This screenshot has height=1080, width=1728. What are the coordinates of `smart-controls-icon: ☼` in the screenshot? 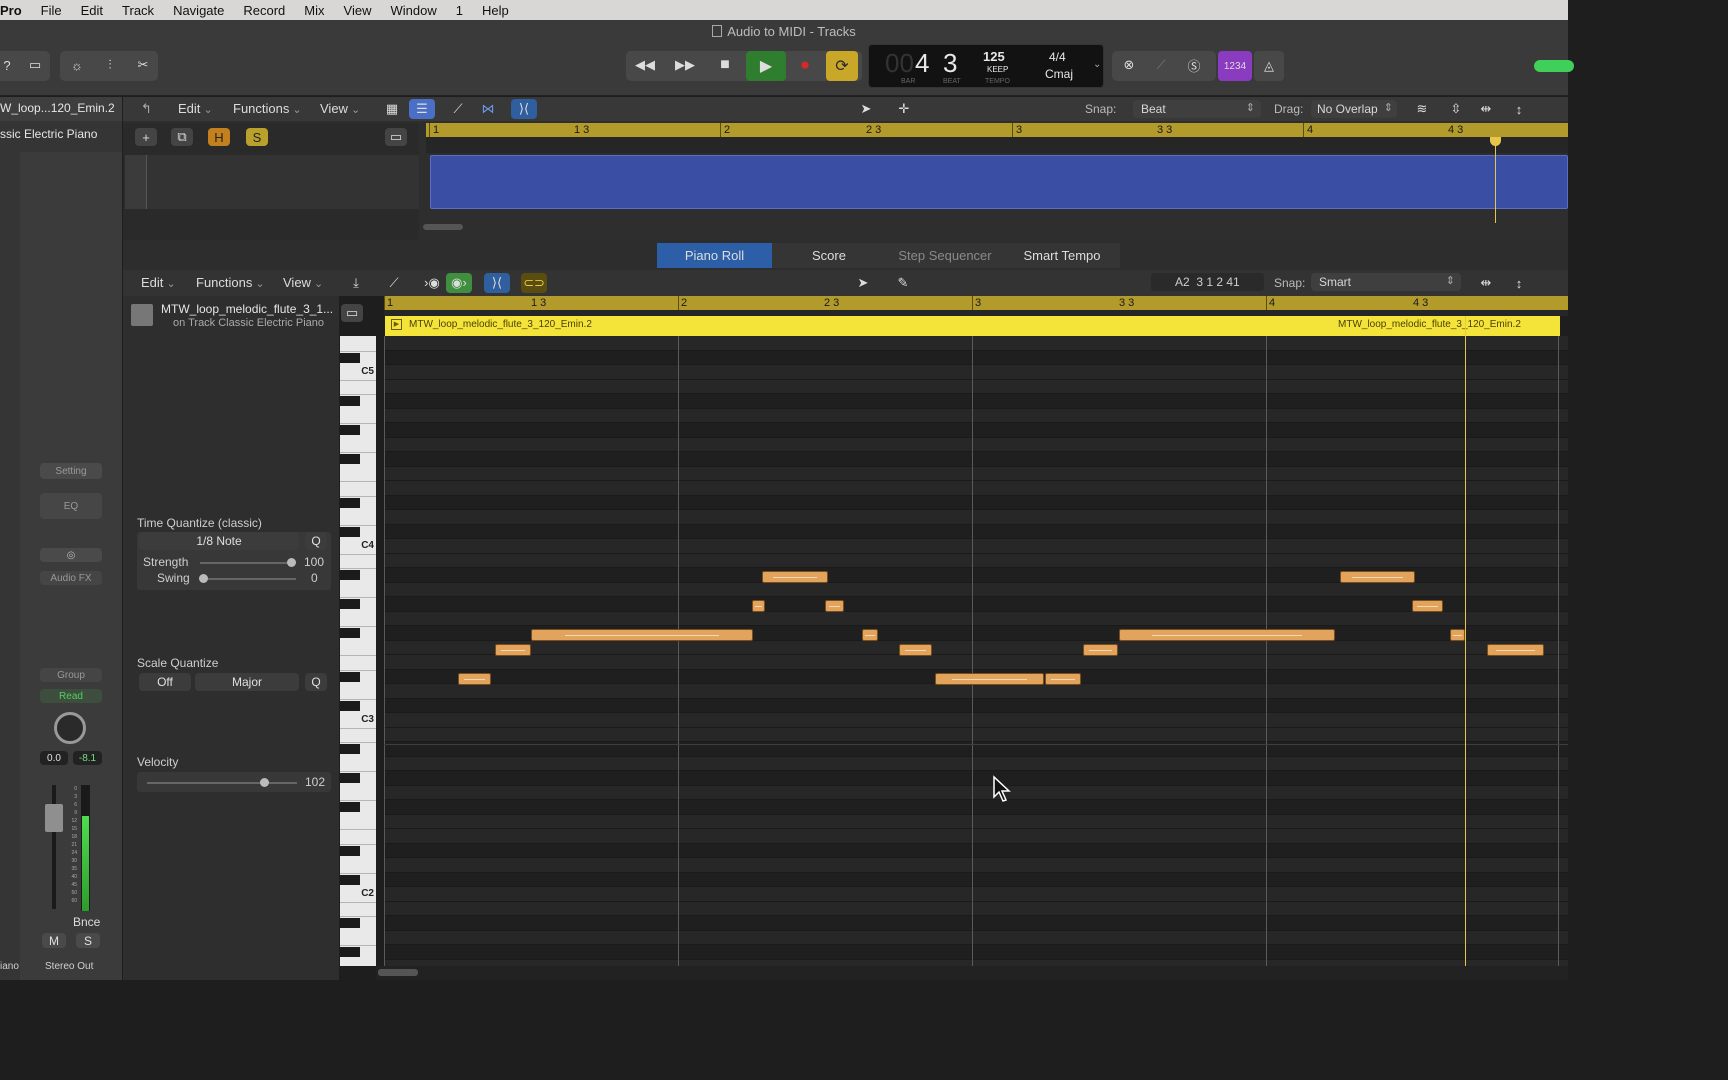 It's located at (77, 65).